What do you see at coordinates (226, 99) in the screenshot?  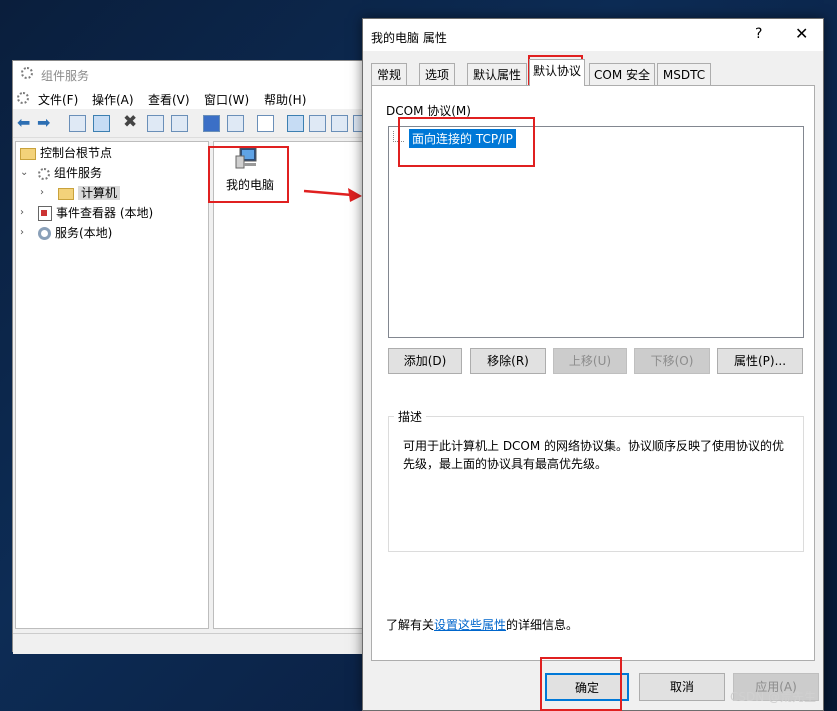 I see `menu-window: 窗口(W)` at bounding box center [226, 99].